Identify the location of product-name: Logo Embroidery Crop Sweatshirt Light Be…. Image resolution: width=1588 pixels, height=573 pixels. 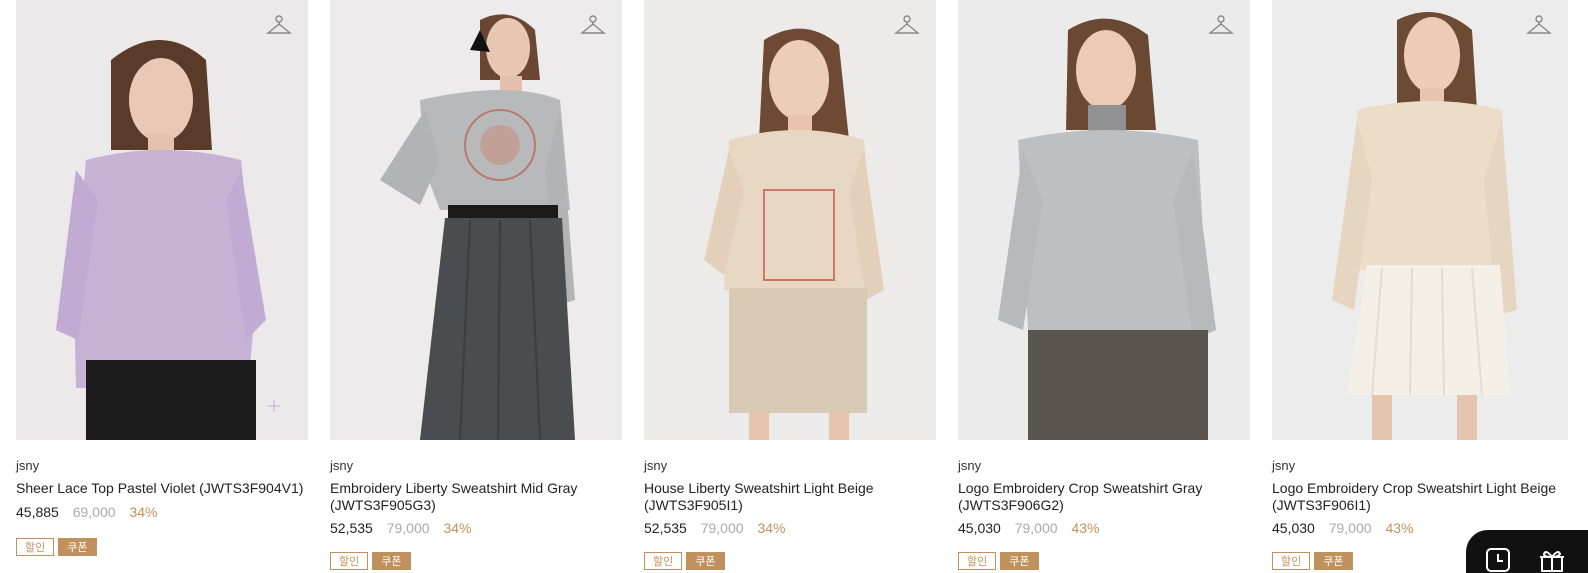
(1420, 497).